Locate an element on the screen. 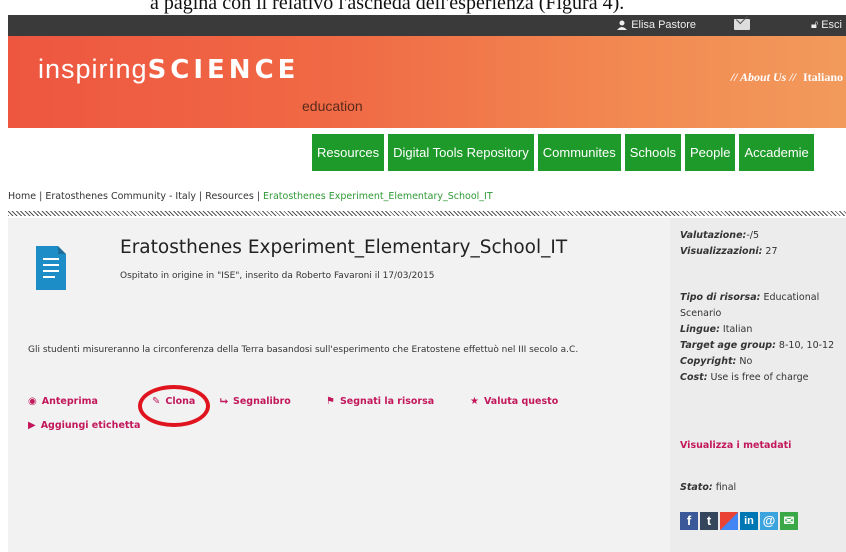 This screenshot has width=846, height=552. age-label: Target age group: is located at coordinates (728, 345).